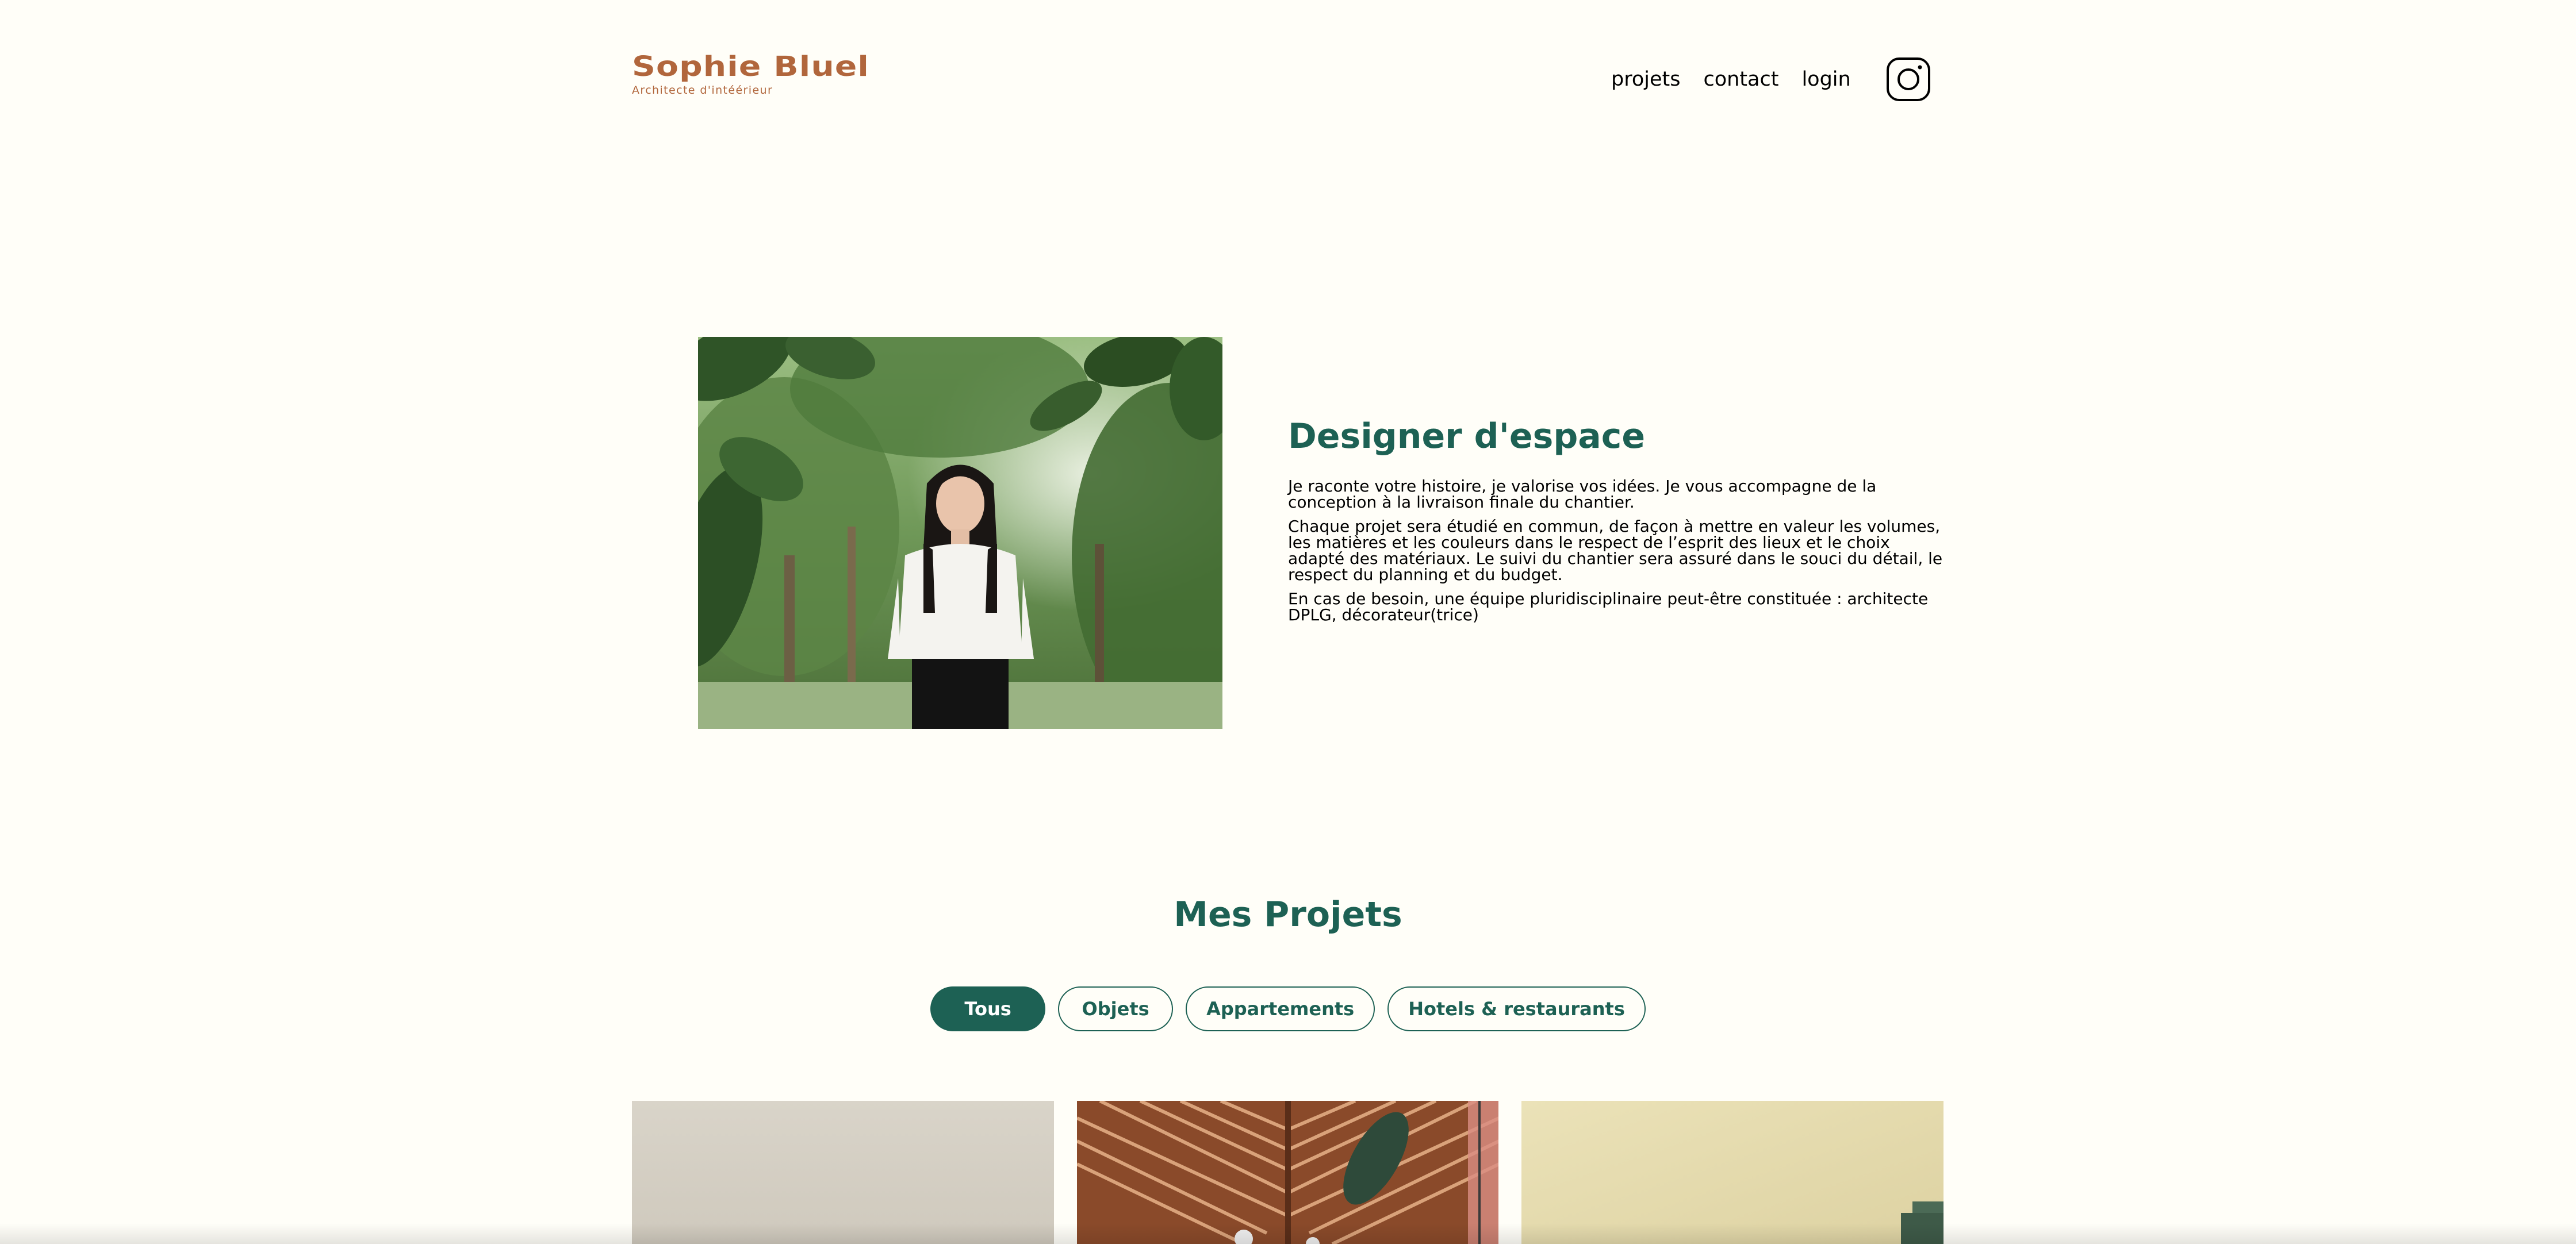 The height and width of the screenshot is (1244, 2576). I want to click on main-nav: projets contact login, so click(1731, 79).